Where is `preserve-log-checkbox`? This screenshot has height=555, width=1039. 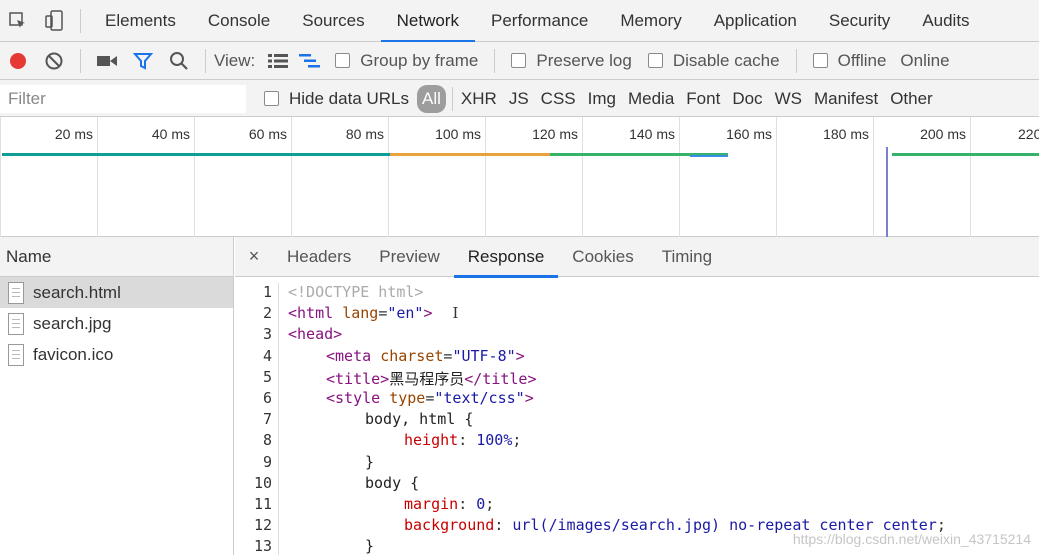
preserve-log-checkbox is located at coordinates (519, 60).